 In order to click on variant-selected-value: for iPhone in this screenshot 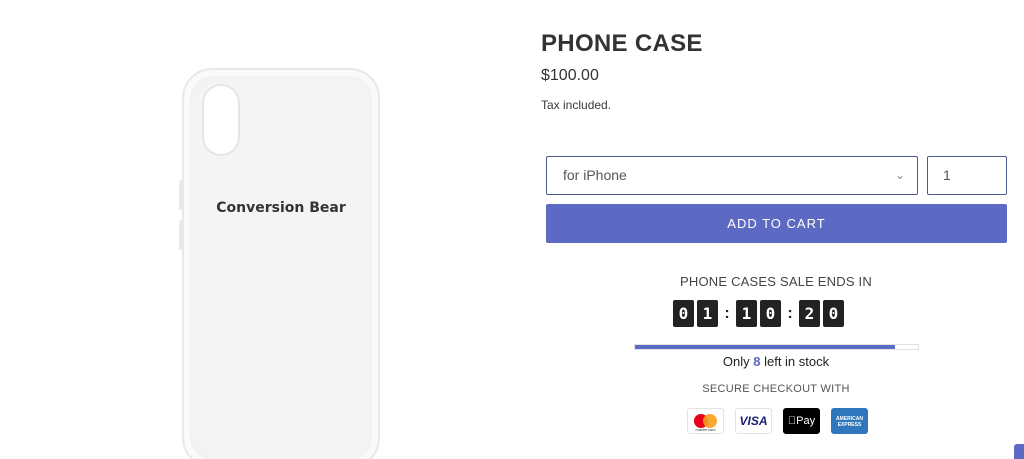, I will do `click(595, 175)`.